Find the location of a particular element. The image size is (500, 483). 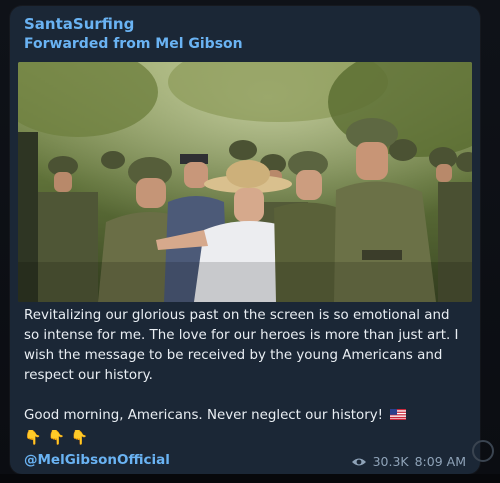

handle-link: @MelGibsonOfficial is located at coordinates (97, 460).